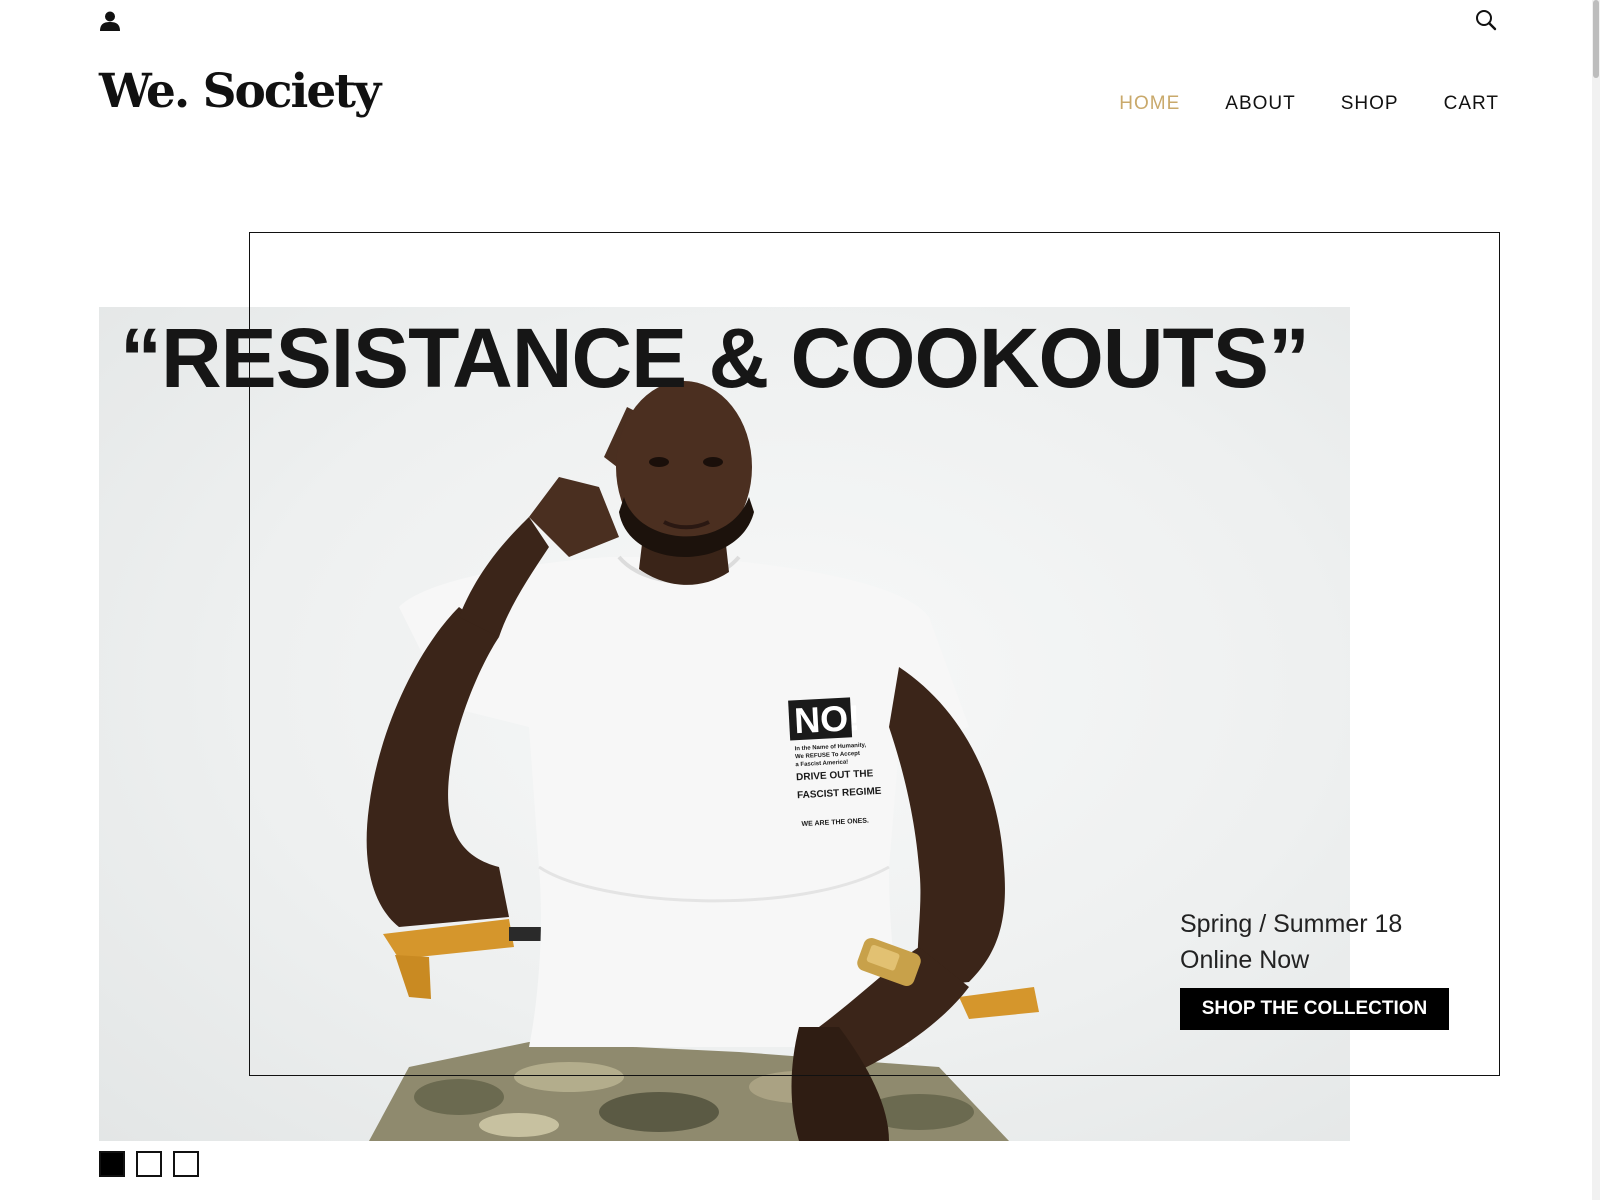 This screenshot has width=1600, height=1200. I want to click on season-label: Spring / Summer 18, so click(1291, 924).